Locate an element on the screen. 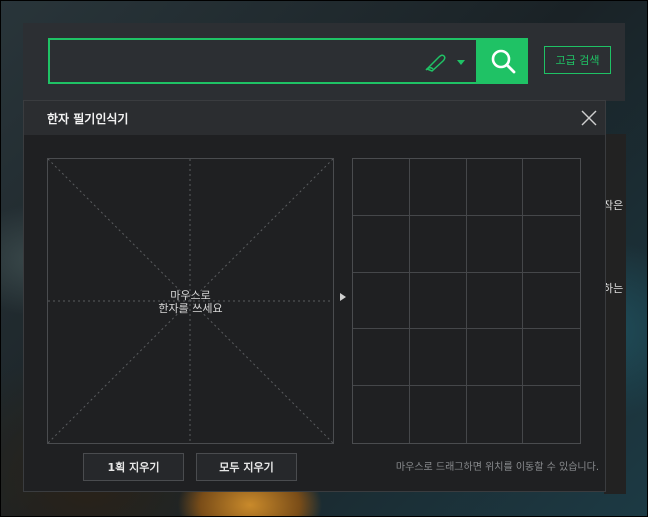  clear-all-button: 모두 지우기 is located at coordinates (246, 467).